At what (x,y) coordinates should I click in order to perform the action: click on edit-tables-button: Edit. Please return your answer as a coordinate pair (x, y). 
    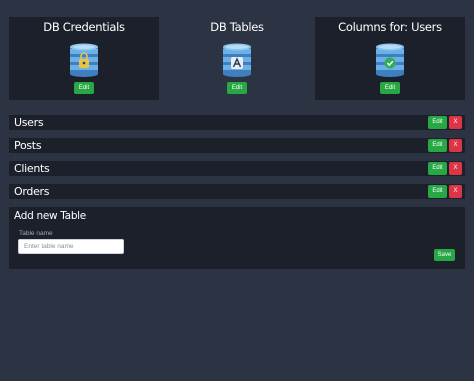
    Looking at the image, I should click on (237, 88).